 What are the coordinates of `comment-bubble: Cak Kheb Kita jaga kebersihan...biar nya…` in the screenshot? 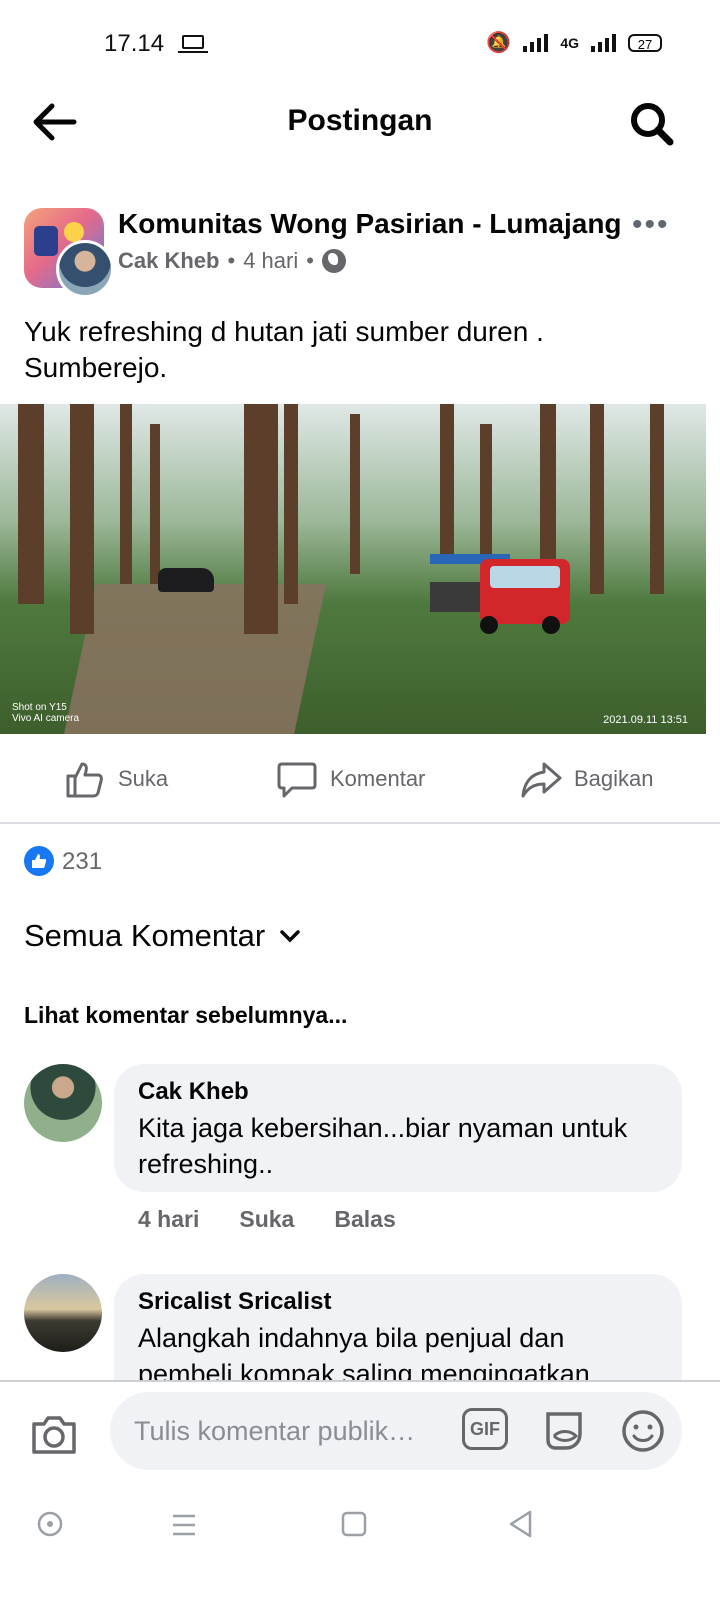 It's located at (398, 1128).